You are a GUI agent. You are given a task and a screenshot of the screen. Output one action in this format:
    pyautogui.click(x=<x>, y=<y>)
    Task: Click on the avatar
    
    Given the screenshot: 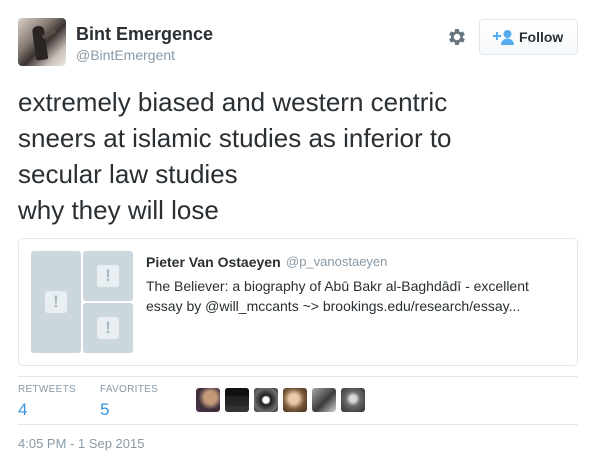 What is the action you would take?
    pyautogui.click(x=42, y=42)
    